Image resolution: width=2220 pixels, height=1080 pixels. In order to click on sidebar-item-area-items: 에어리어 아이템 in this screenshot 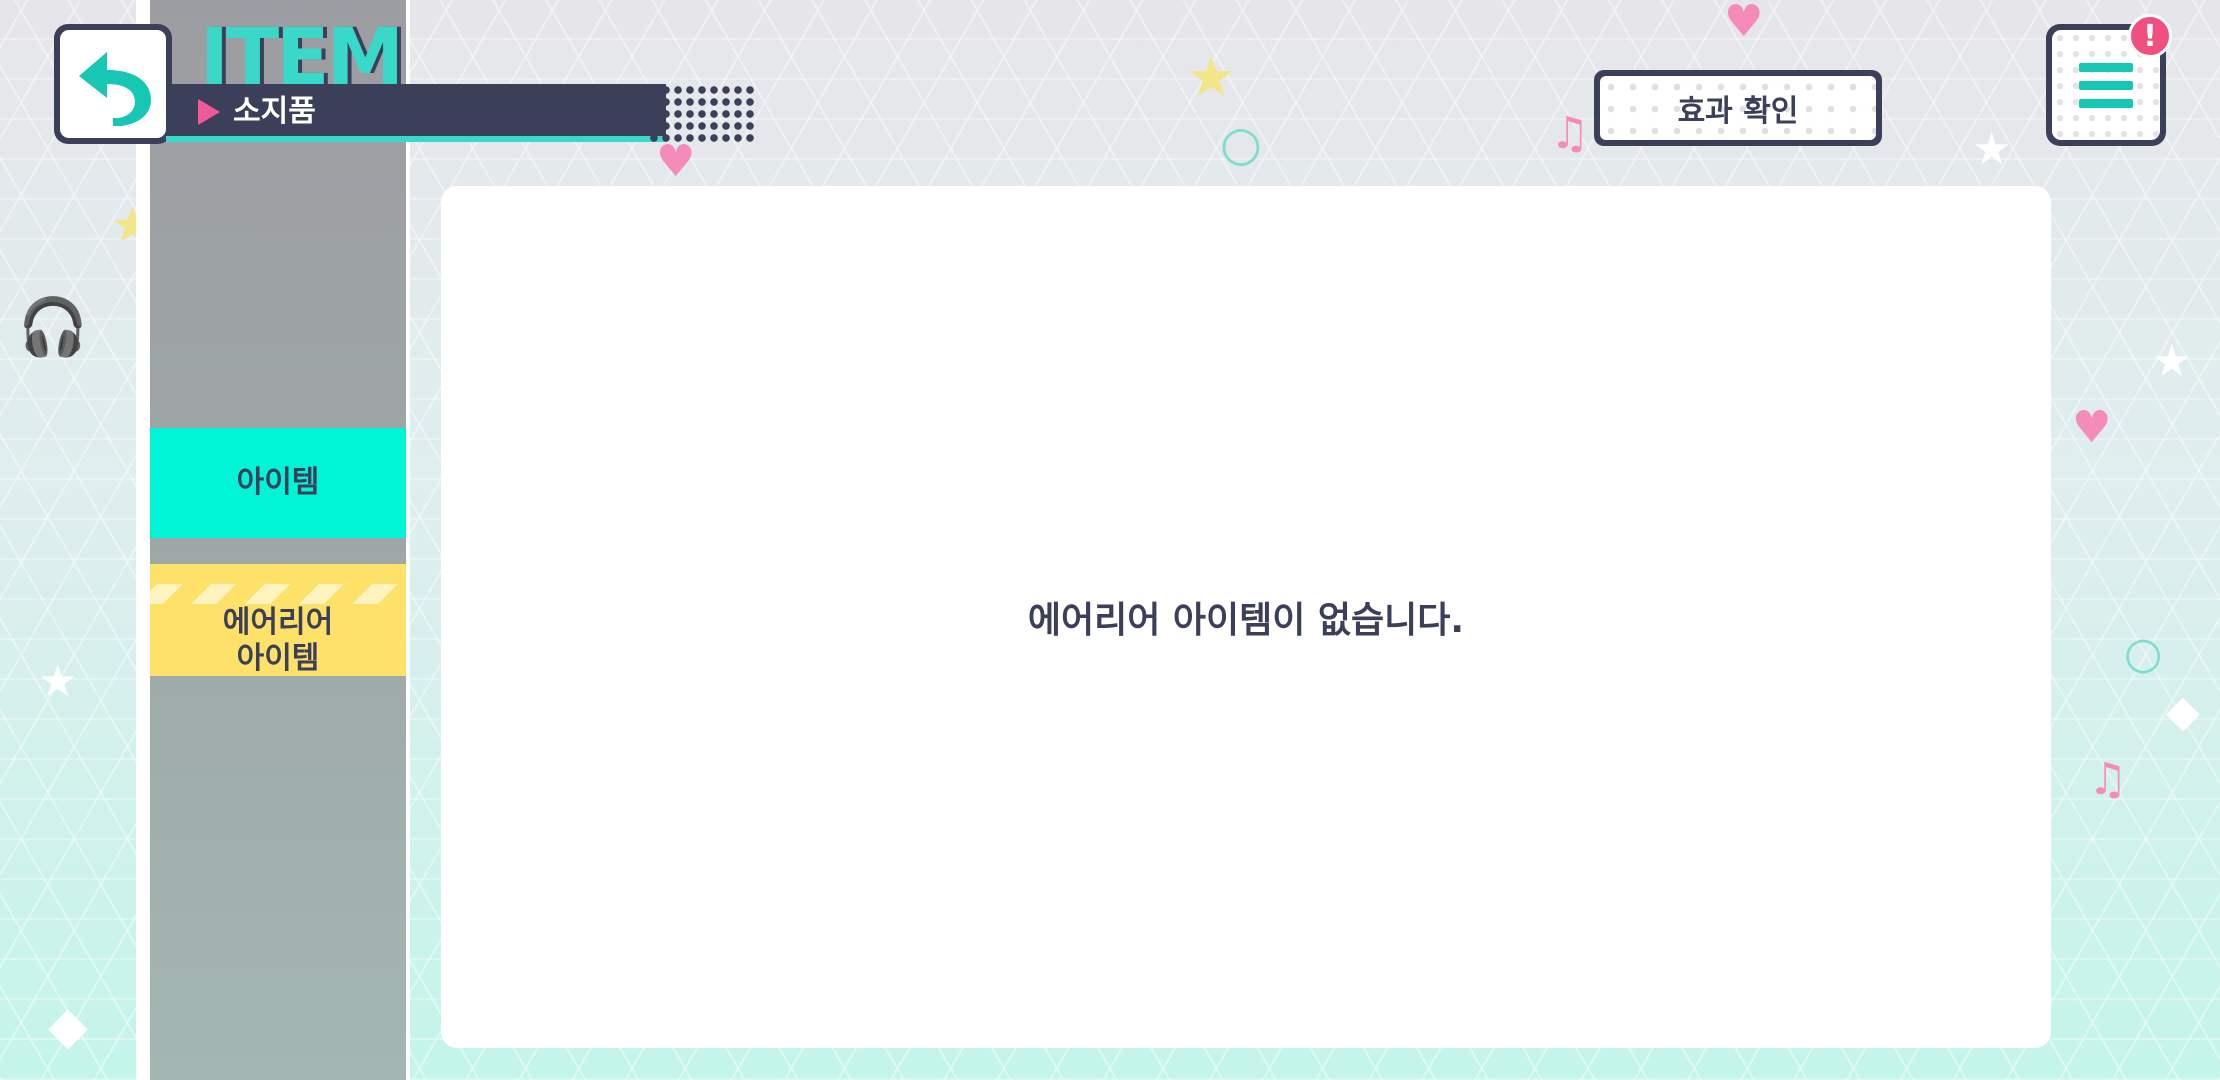, I will do `click(278, 620)`.